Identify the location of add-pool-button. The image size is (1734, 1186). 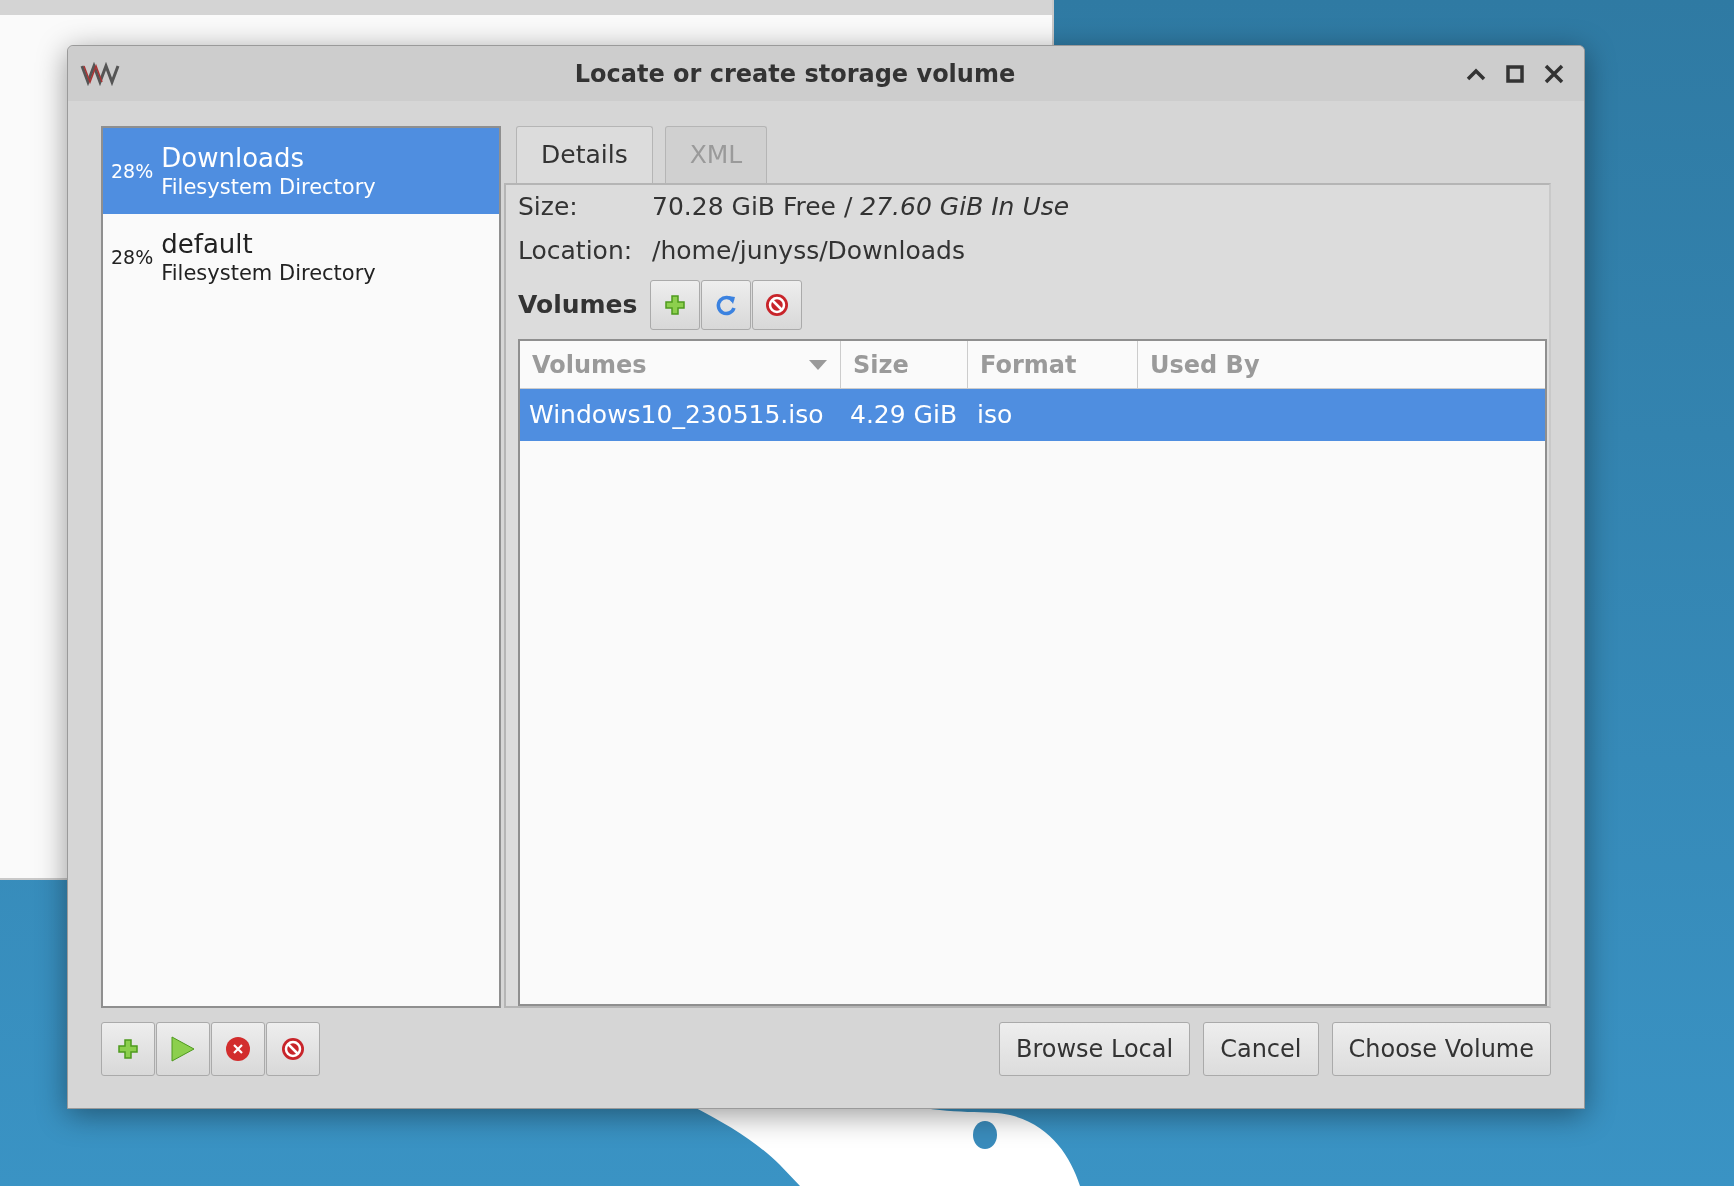
(128, 1049).